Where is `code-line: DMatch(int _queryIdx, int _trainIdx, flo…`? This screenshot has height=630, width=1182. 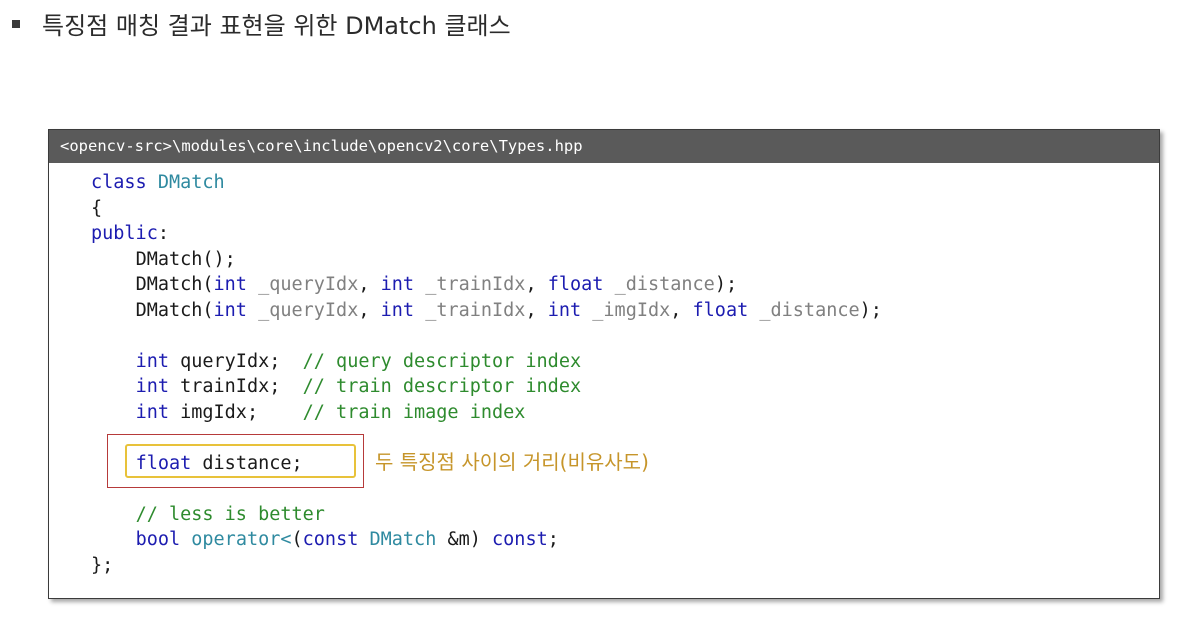 code-line: DMatch(int _queryIdx, int _trainIdx, flo… is located at coordinates (436, 284).